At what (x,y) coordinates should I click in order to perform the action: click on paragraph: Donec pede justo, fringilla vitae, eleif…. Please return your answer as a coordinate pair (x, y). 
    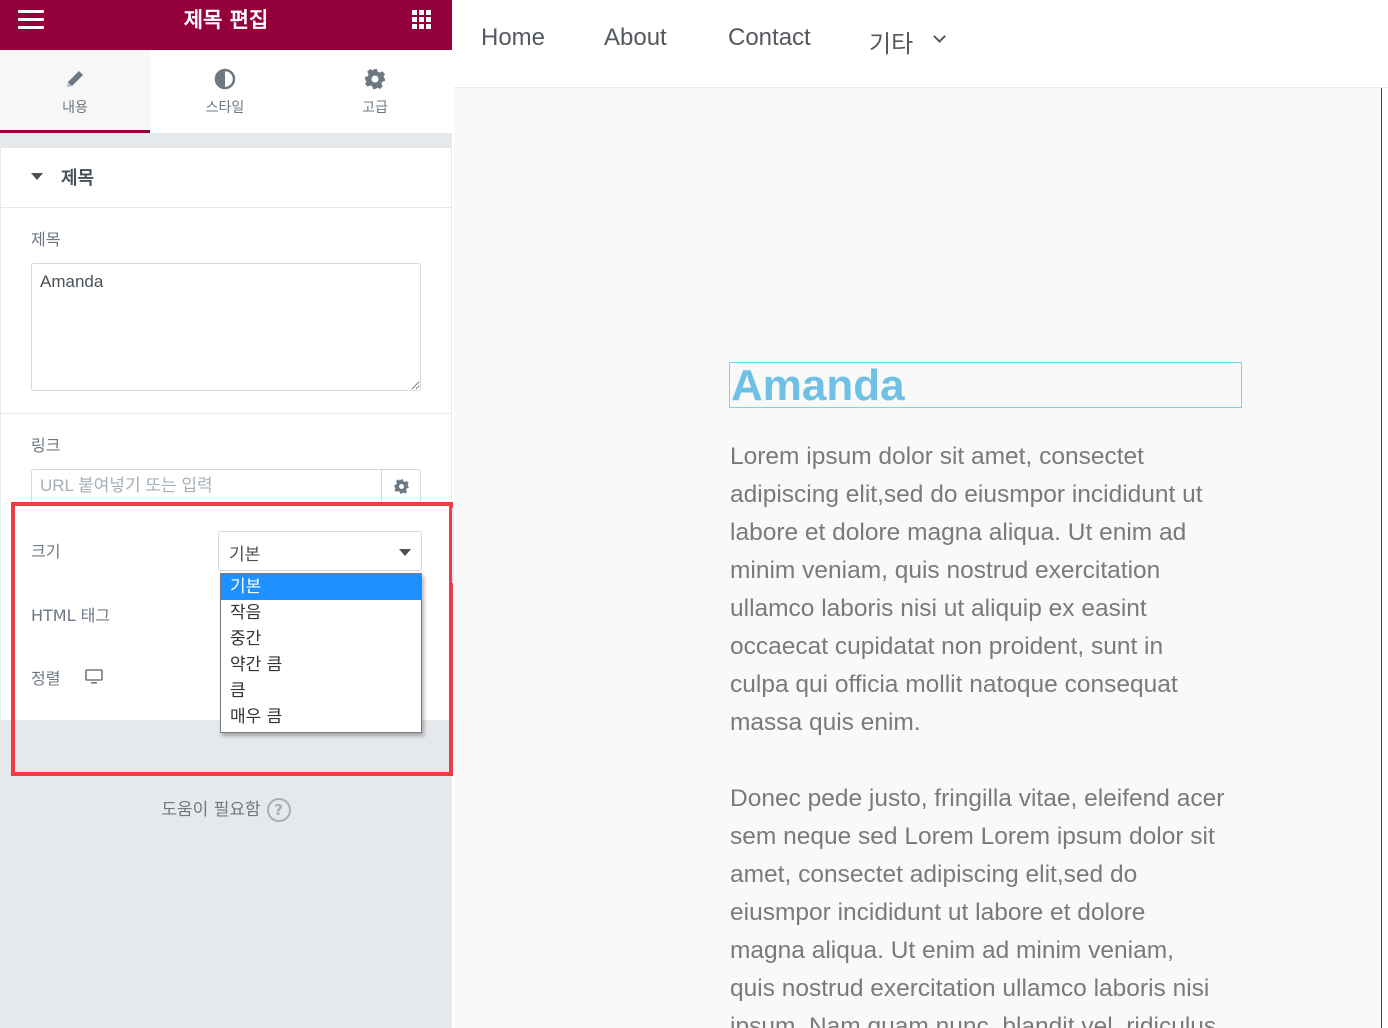
    Looking at the image, I should click on (990, 904).